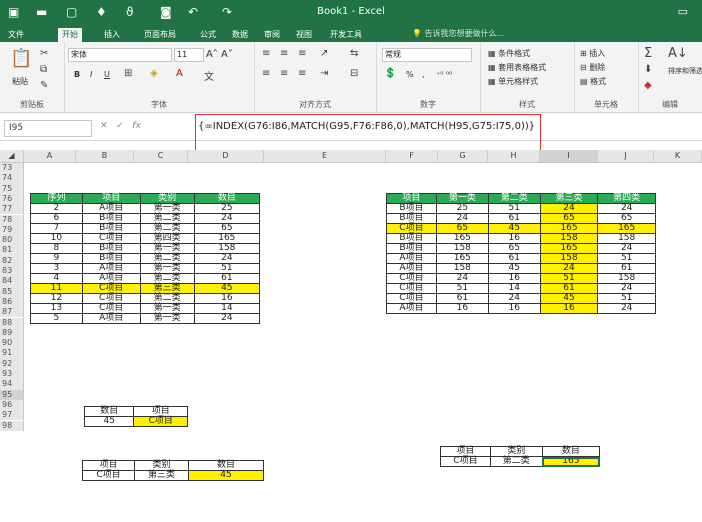  Describe the element at coordinates (462, 208) in the screenshot. I see `table-cell: 25` at that location.